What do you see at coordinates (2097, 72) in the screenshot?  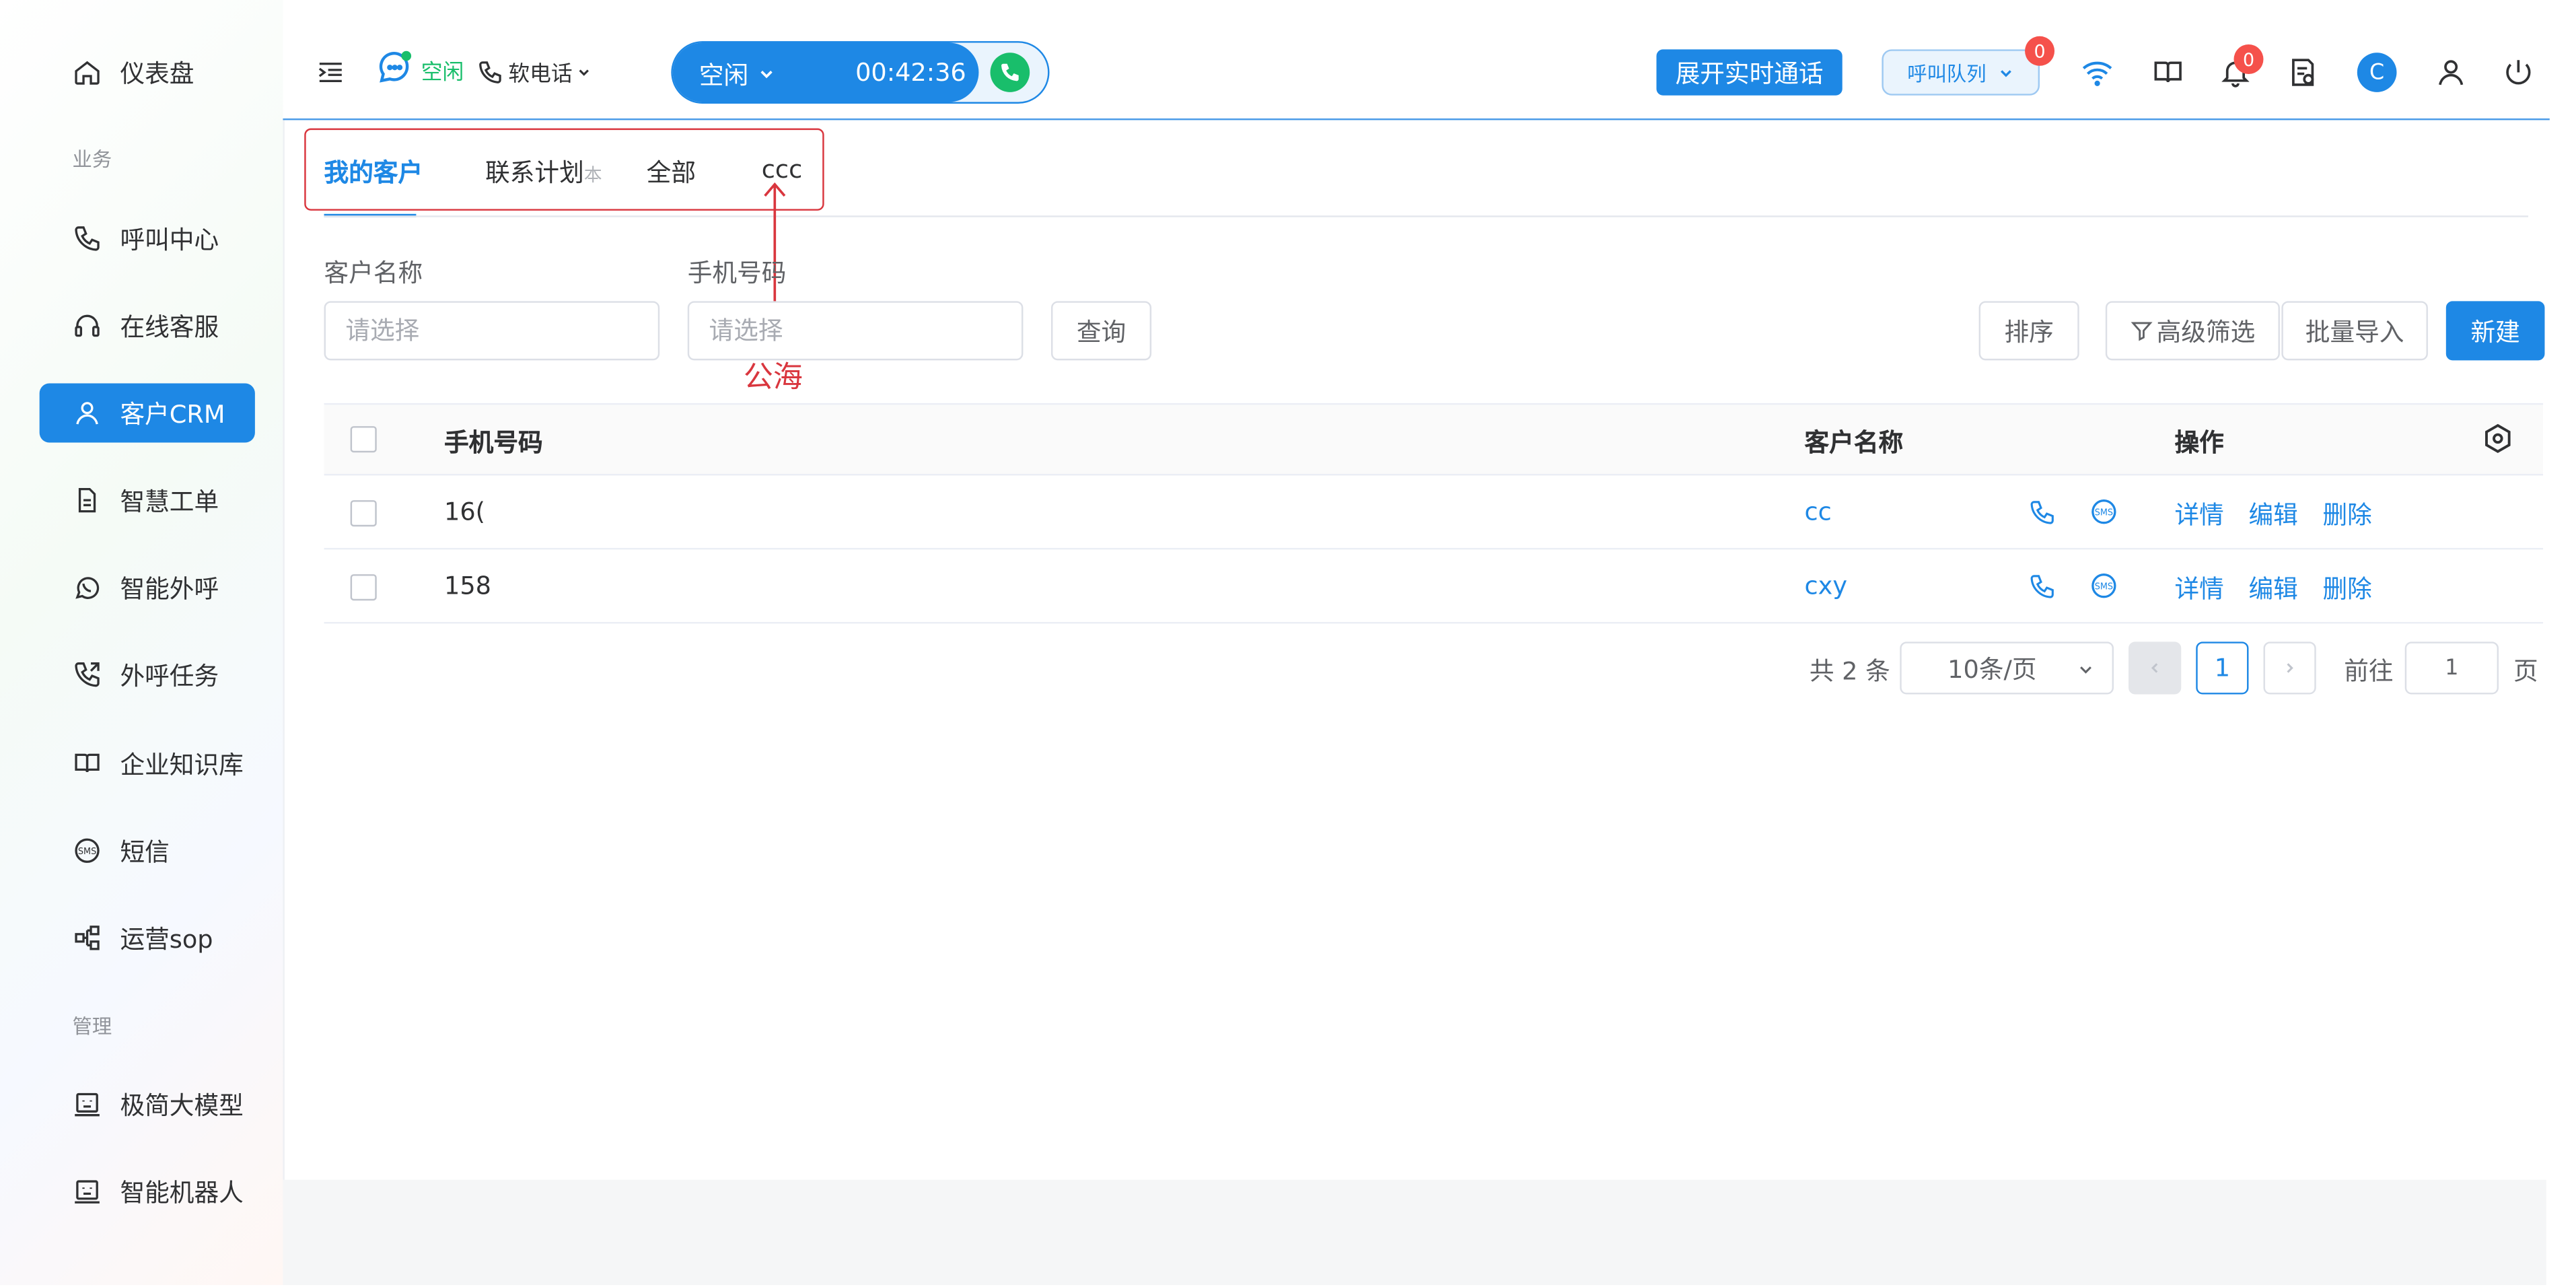 I see `wifi-icon` at bounding box center [2097, 72].